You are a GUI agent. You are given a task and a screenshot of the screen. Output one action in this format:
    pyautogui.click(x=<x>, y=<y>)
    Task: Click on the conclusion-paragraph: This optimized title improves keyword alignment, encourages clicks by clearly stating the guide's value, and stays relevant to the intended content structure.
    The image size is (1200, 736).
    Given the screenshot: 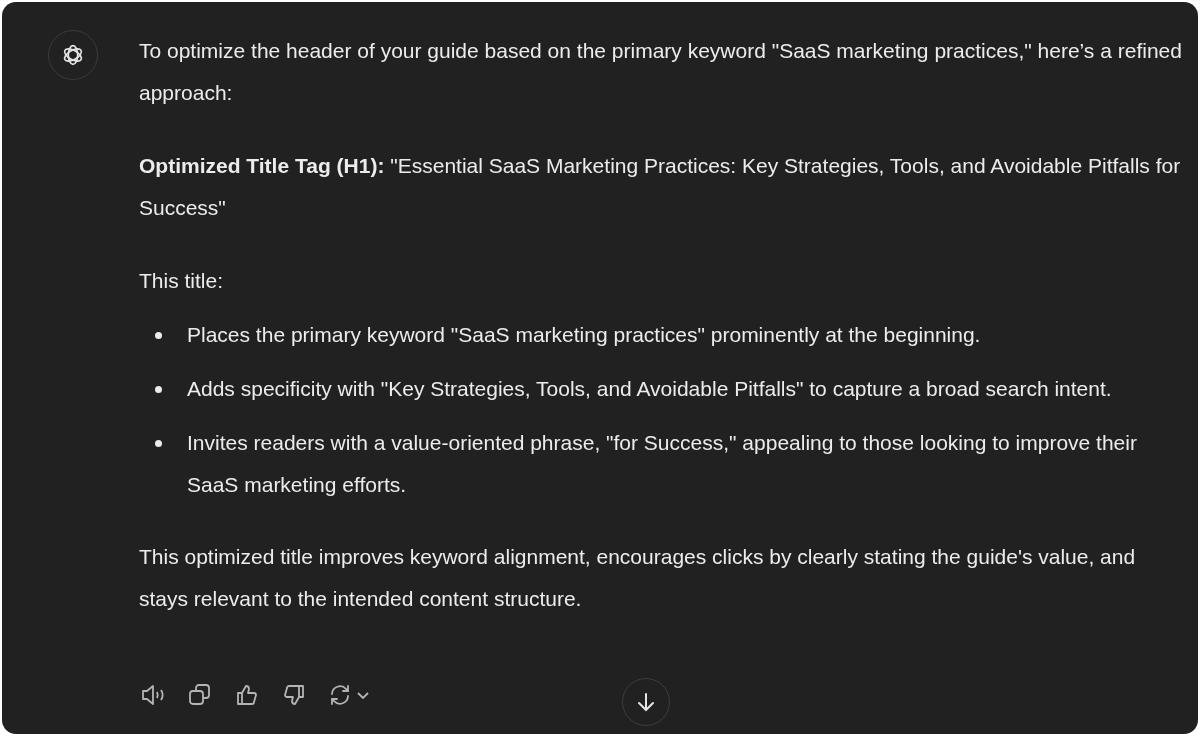 What is the action you would take?
    pyautogui.click(x=638, y=578)
    